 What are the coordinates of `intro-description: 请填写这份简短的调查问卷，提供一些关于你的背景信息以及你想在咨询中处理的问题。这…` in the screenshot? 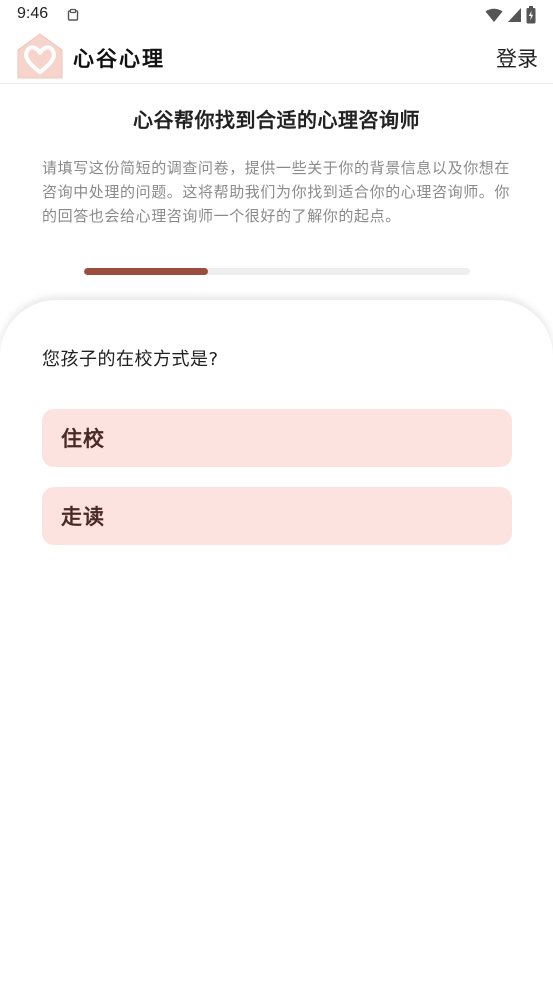 It's located at (276, 192).